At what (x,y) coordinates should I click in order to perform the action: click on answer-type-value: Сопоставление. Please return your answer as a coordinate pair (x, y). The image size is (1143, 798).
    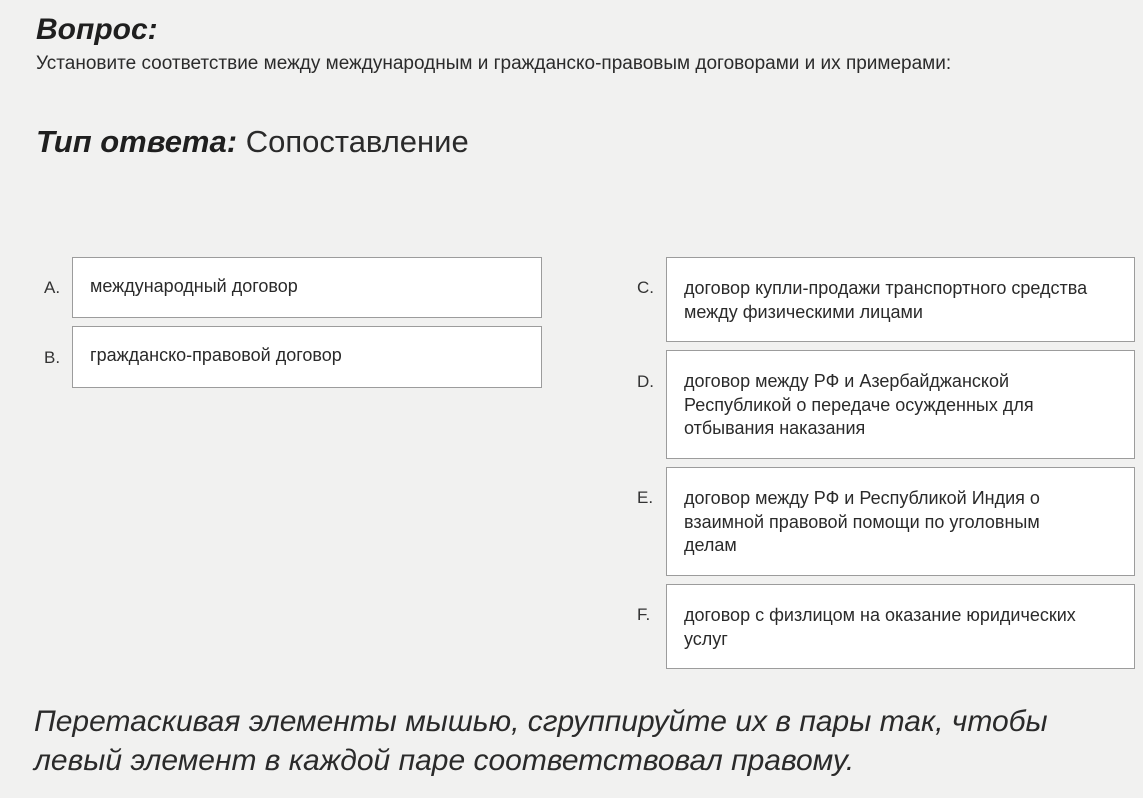
    Looking at the image, I should click on (357, 141).